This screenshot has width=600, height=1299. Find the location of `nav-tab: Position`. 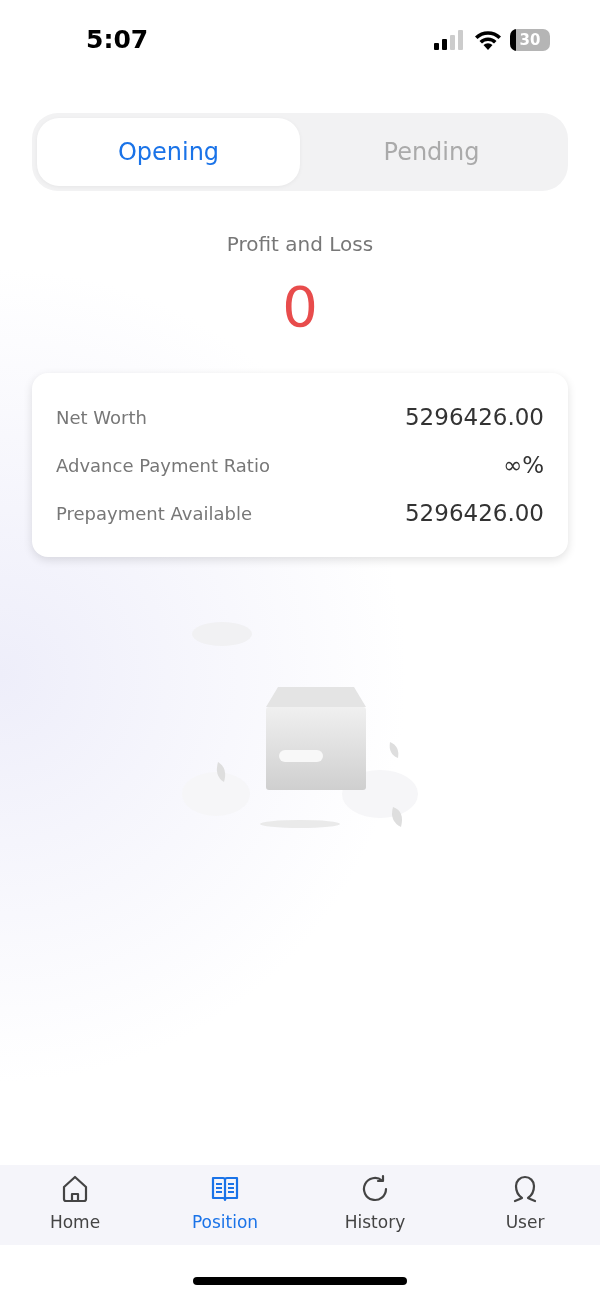

nav-tab: Position is located at coordinates (225, 1205).